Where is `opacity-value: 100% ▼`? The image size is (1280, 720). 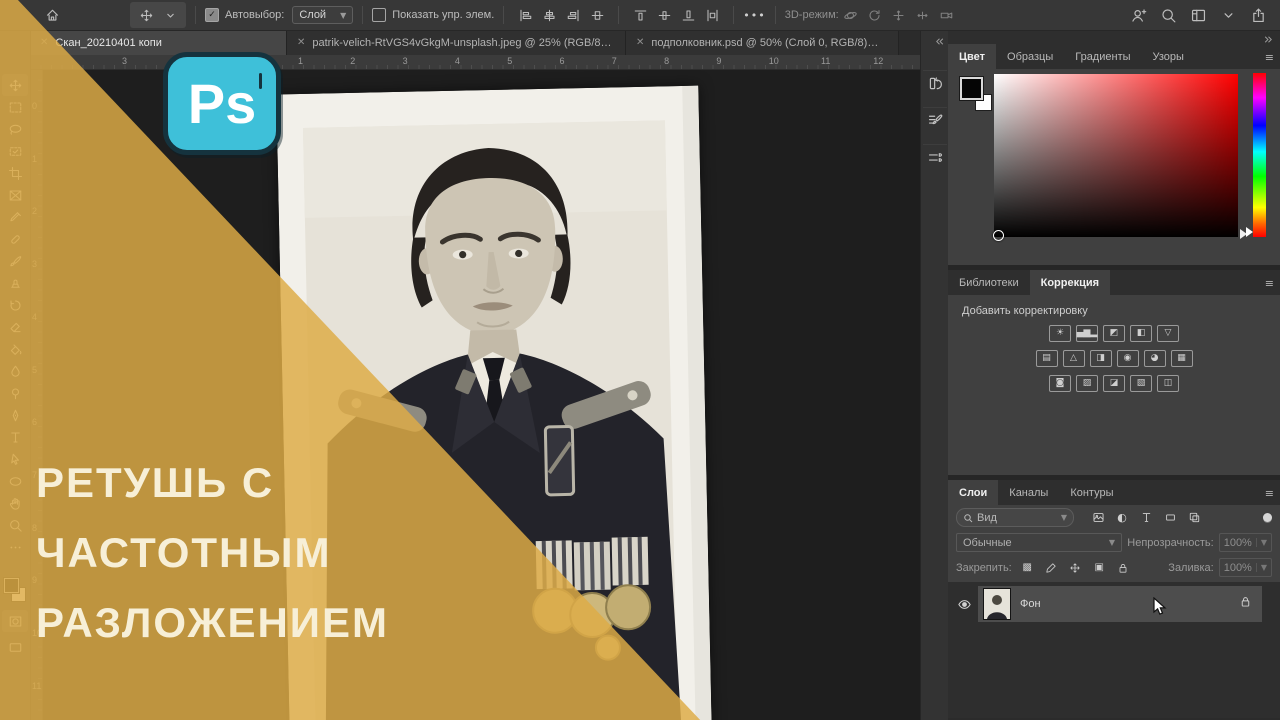
opacity-value: 100% ▼ is located at coordinates (1245, 542).